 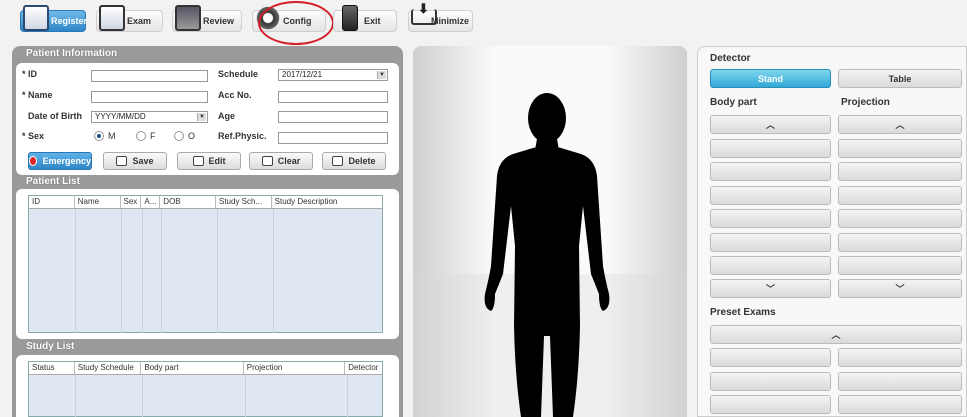 I want to click on col-sex: Sex, so click(x=131, y=202).